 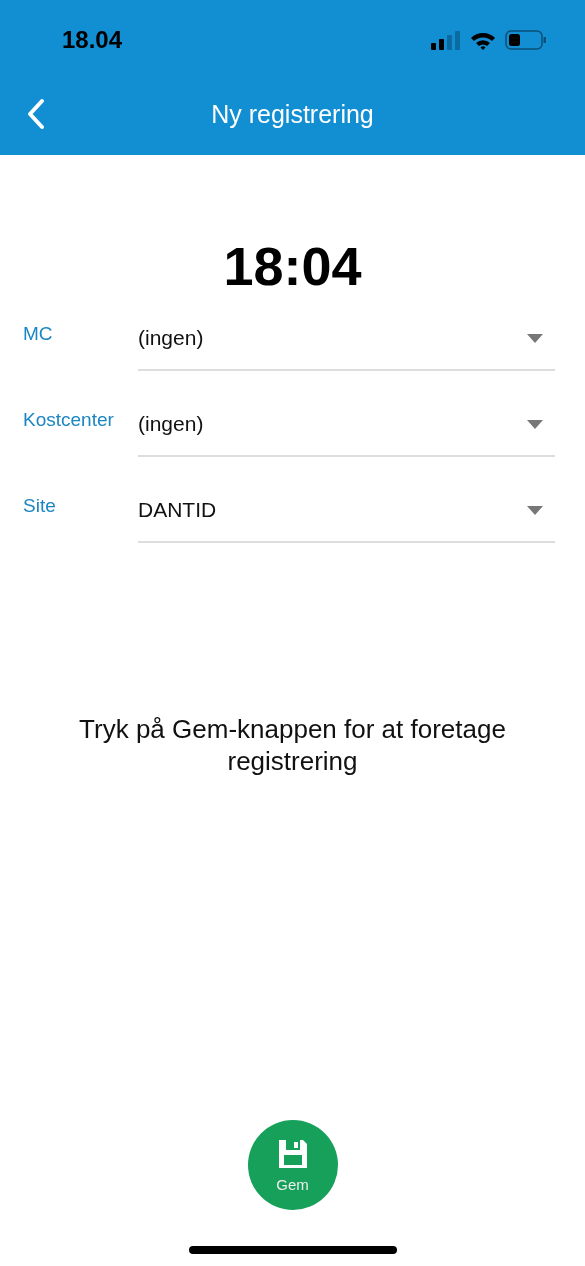 I want to click on signal-icon, so click(x=446, y=40).